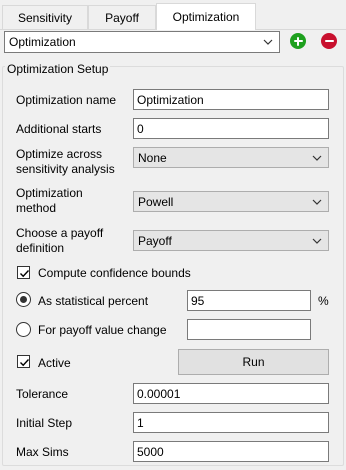 The height and width of the screenshot is (470, 346). I want to click on optimization-method-label: Optimization method, so click(49, 201).